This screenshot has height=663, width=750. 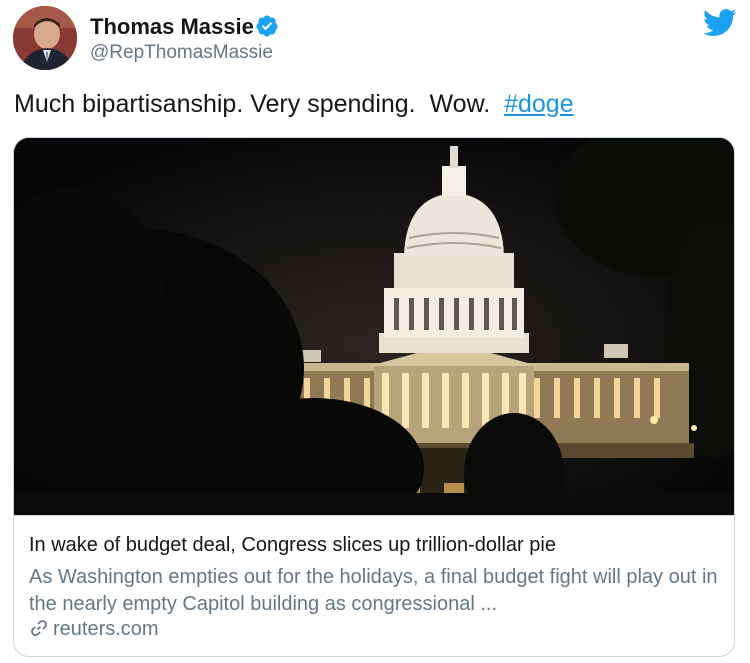 I want to click on link-icon, so click(x=39, y=628).